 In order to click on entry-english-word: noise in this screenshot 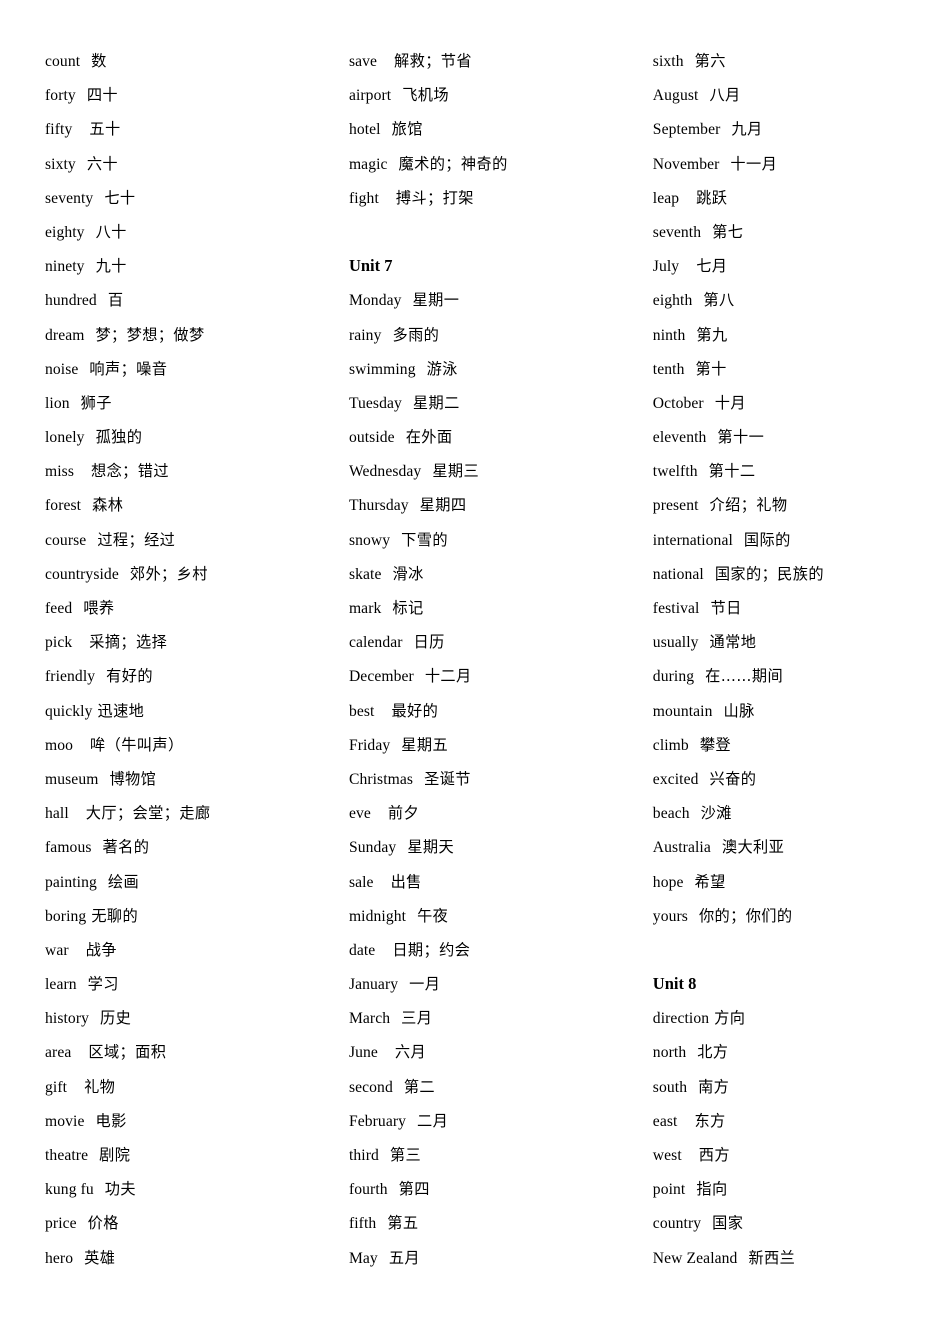, I will do `click(62, 369)`.